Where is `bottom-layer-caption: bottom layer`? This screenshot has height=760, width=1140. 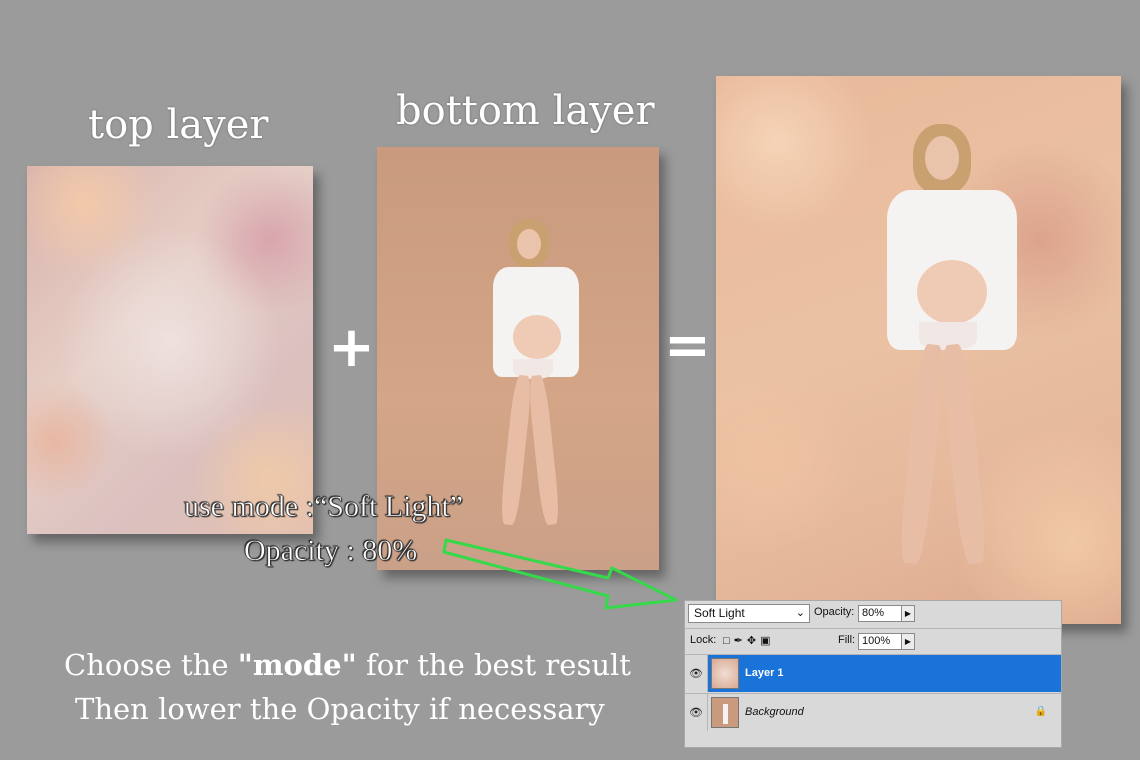 bottom-layer-caption: bottom layer is located at coordinates (525, 111).